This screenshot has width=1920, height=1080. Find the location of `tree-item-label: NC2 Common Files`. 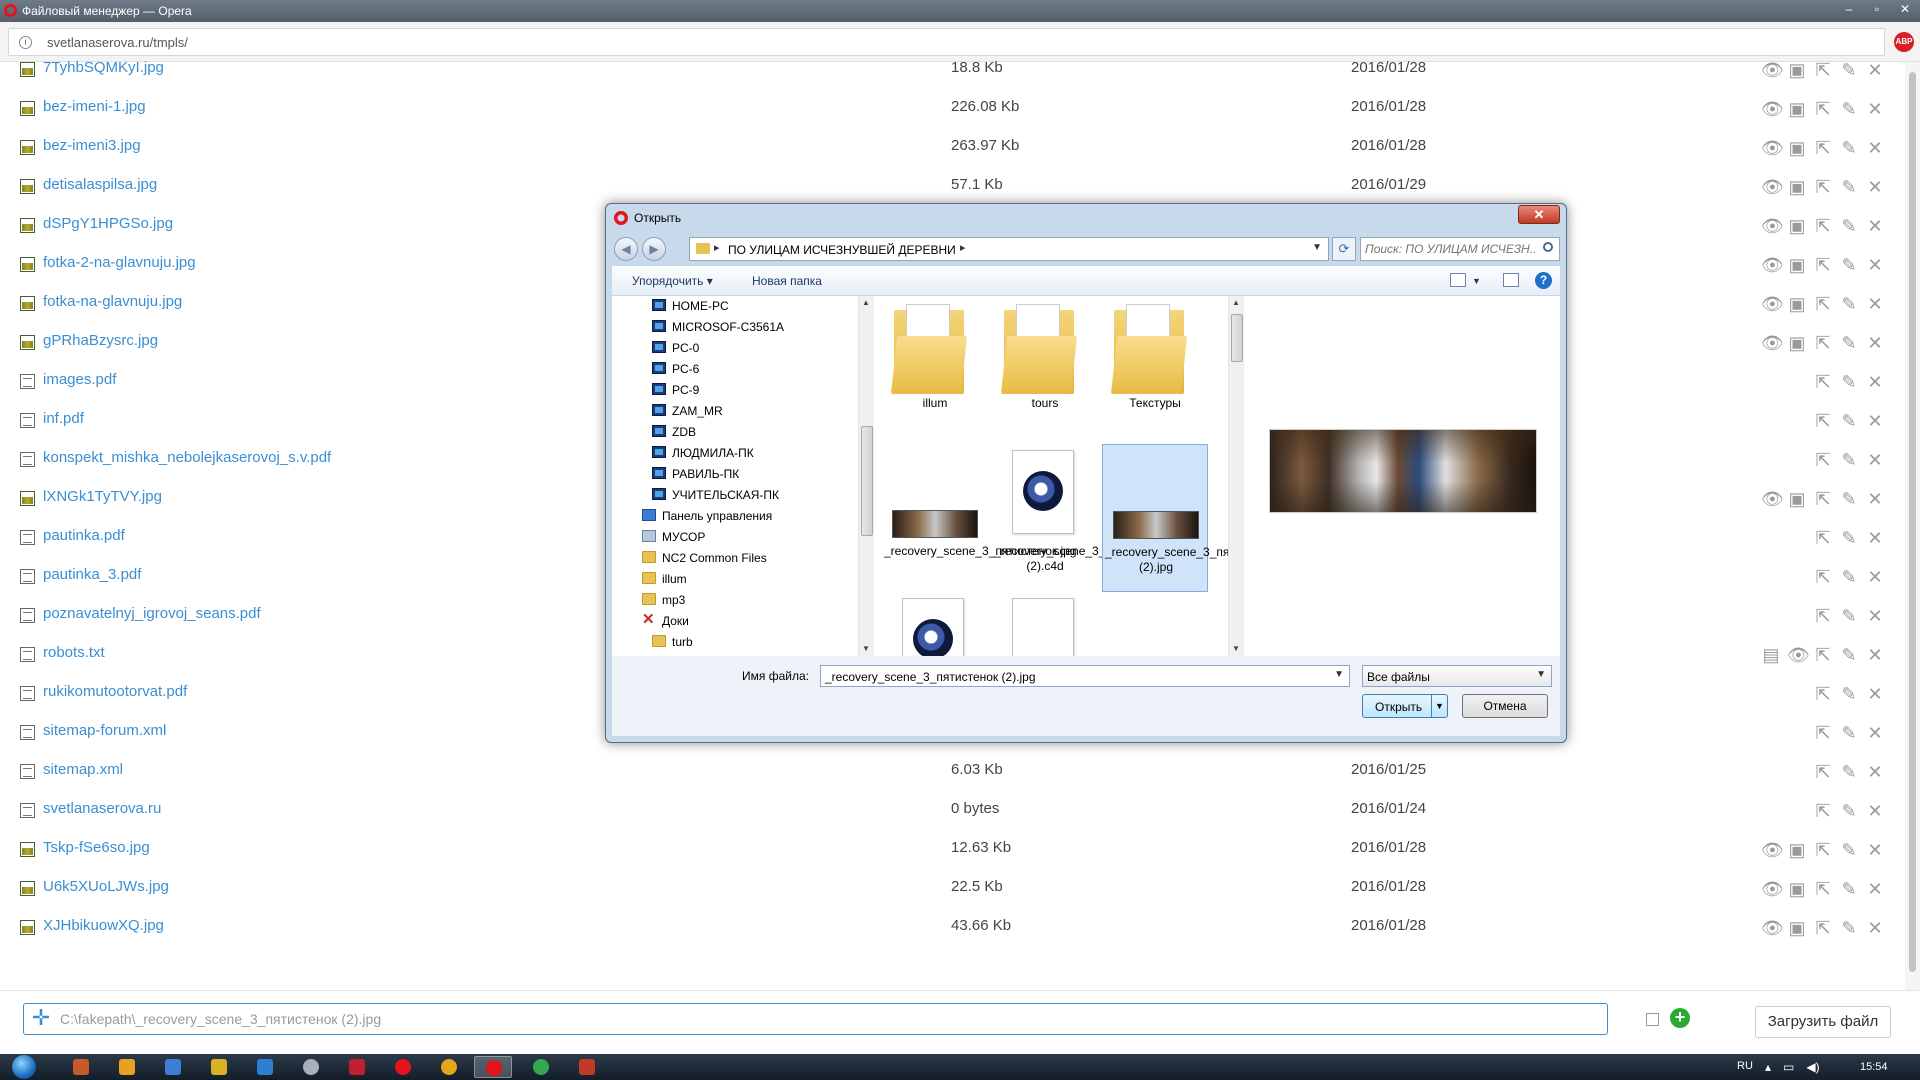

tree-item-label: NC2 Common Files is located at coordinates (714, 558).